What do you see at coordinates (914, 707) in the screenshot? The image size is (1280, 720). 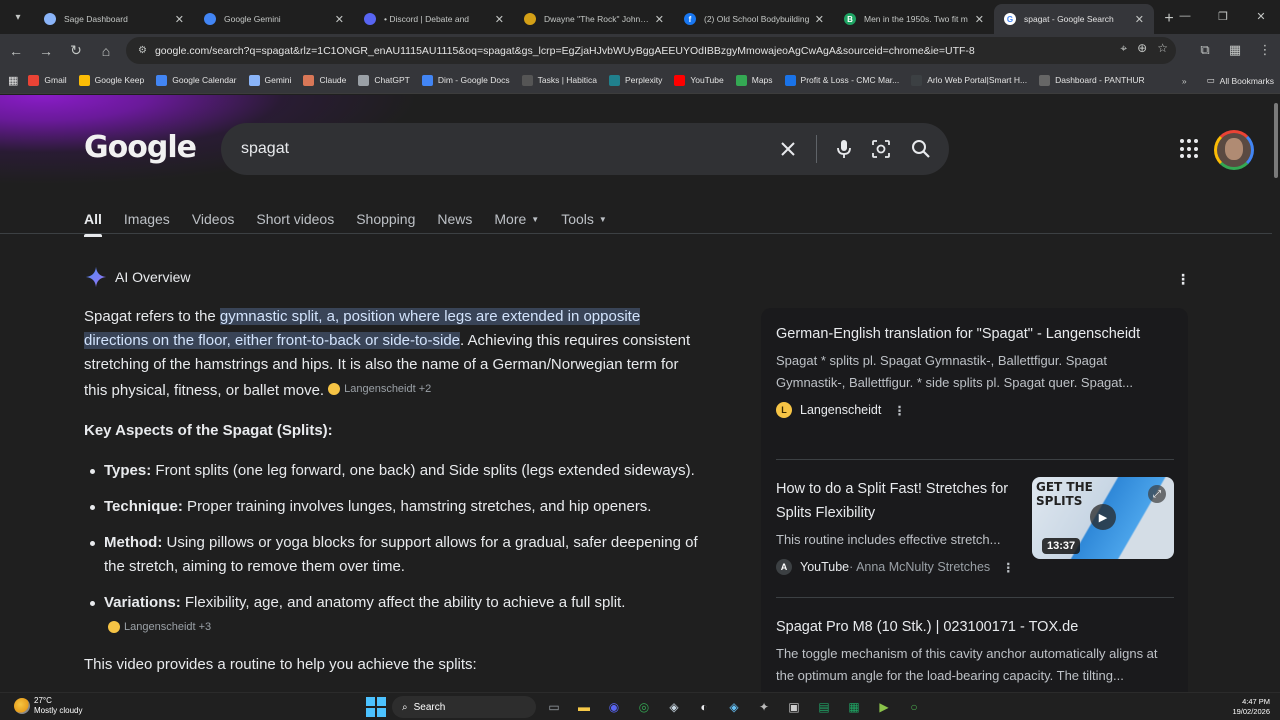 I see `sync-app-icon: ○` at bounding box center [914, 707].